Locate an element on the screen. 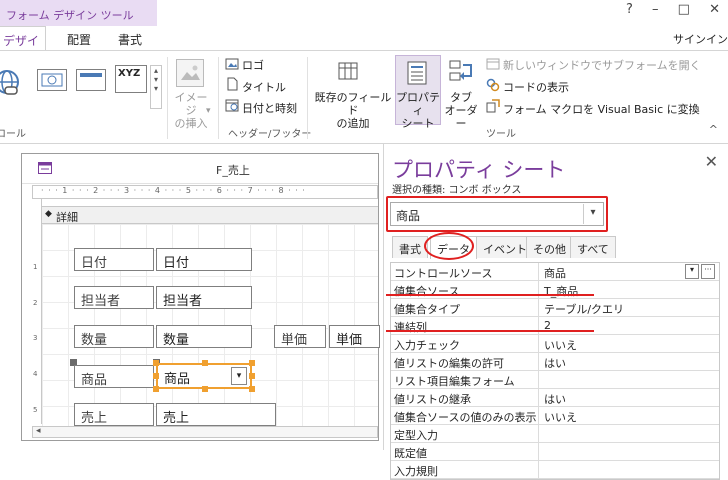  tab-other-props: その他 is located at coordinates (549, 247).